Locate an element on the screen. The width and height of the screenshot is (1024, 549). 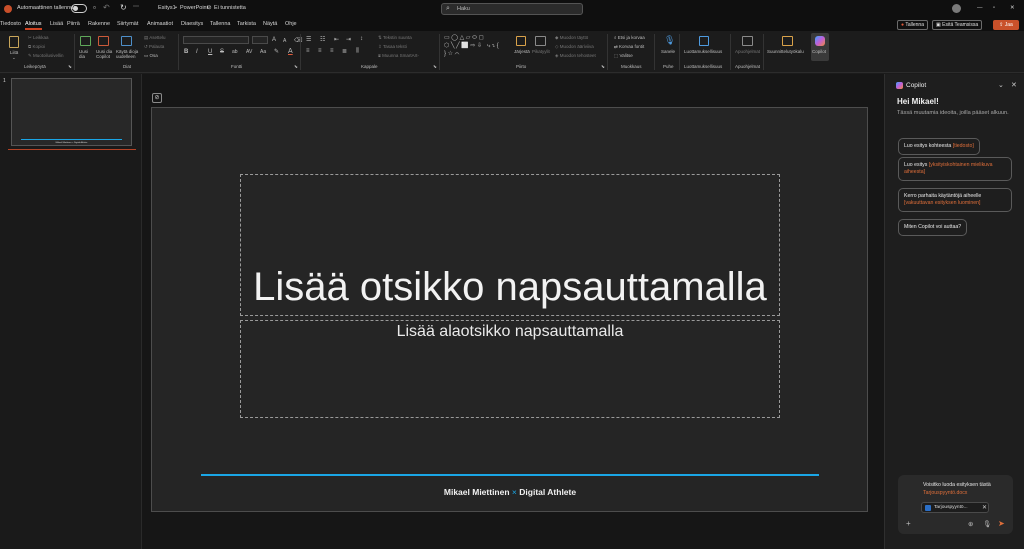
drawing-launcher-icon: ⬊ is located at coordinates (603, 67).